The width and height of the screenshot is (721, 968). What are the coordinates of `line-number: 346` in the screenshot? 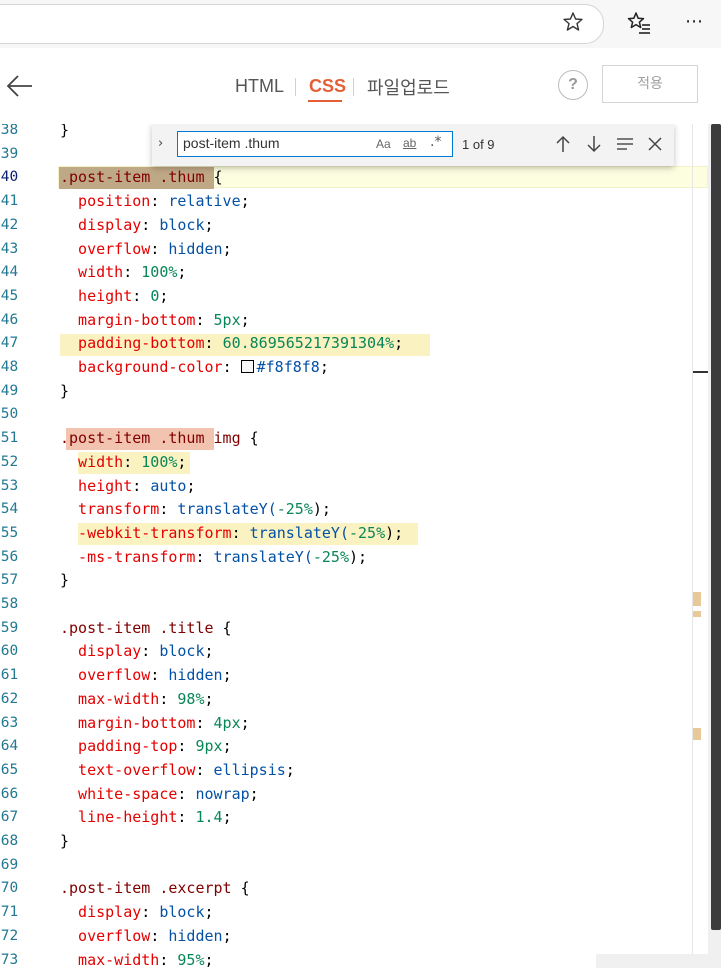 It's located at (9, 320).